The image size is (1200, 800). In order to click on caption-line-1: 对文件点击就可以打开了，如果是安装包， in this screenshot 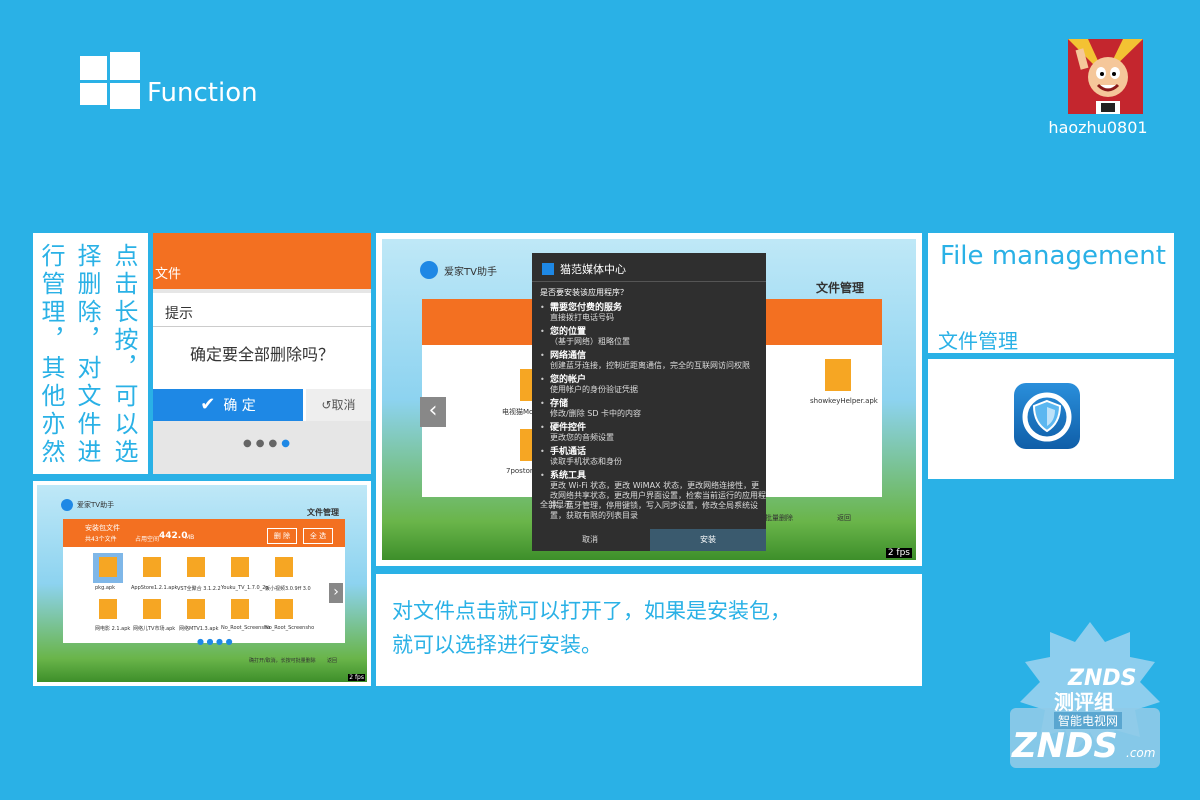, I will do `click(591, 611)`.